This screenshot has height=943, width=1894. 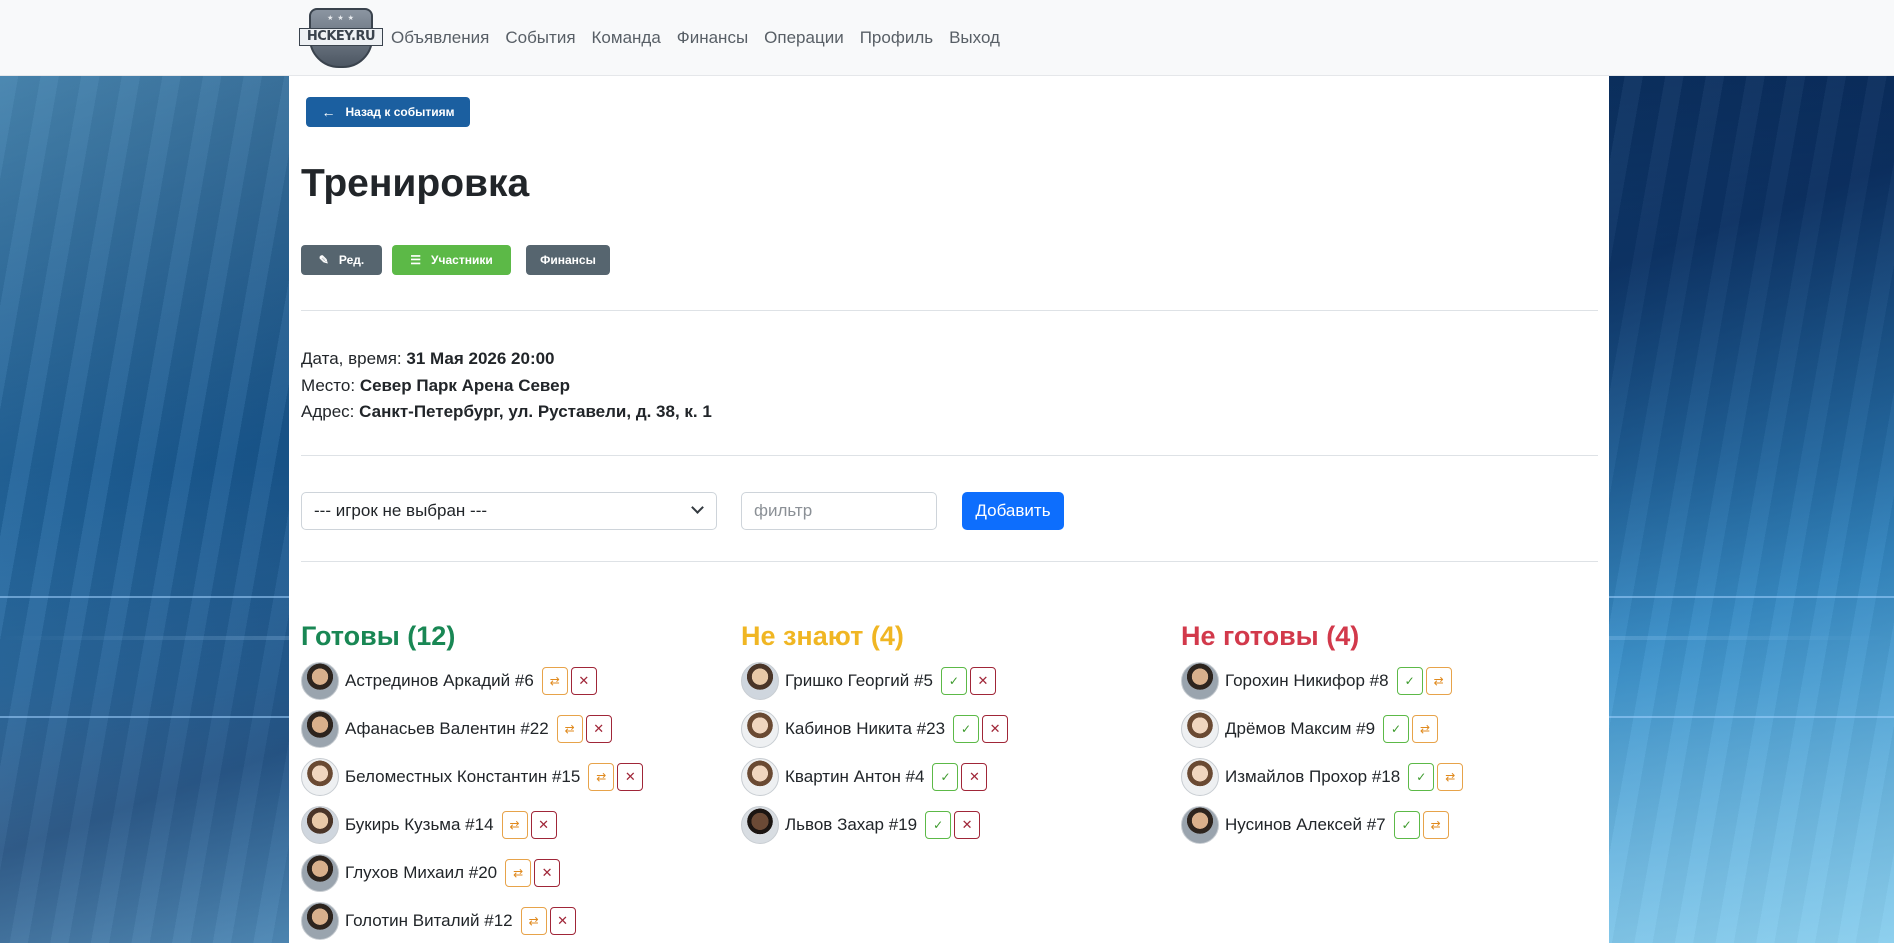 I want to click on player-name: Квартин Антон #4, so click(x=854, y=777).